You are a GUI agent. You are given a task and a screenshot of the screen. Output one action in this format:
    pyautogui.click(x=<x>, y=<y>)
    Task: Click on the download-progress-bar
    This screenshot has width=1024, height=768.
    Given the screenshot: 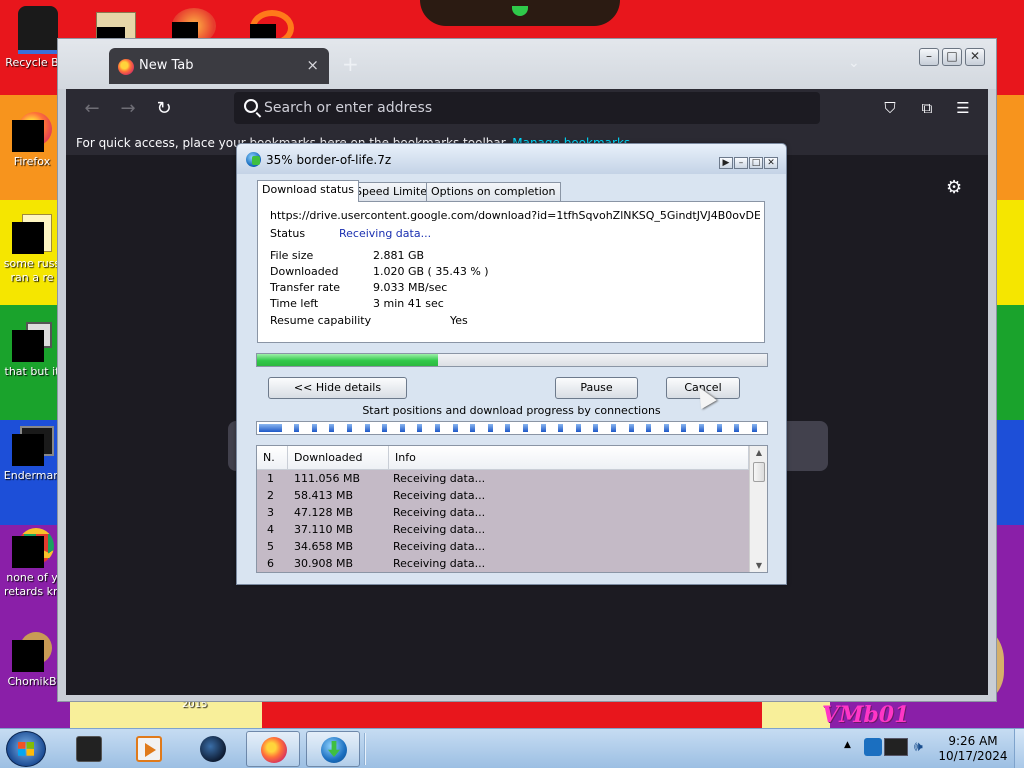 What is the action you would take?
    pyautogui.click(x=512, y=360)
    